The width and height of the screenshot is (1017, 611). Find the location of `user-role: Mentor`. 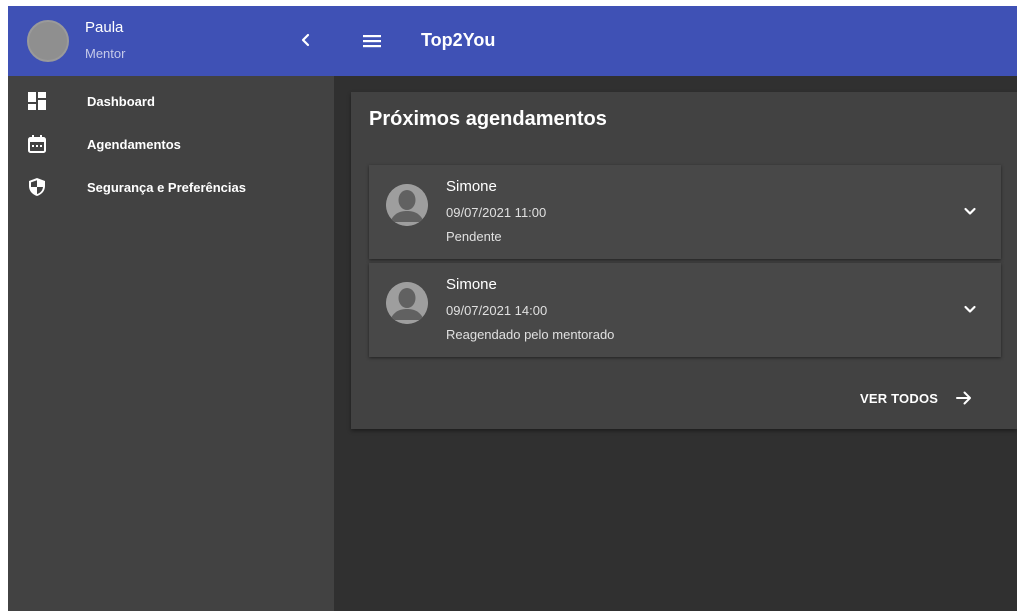

user-role: Mentor is located at coordinates (105, 53).